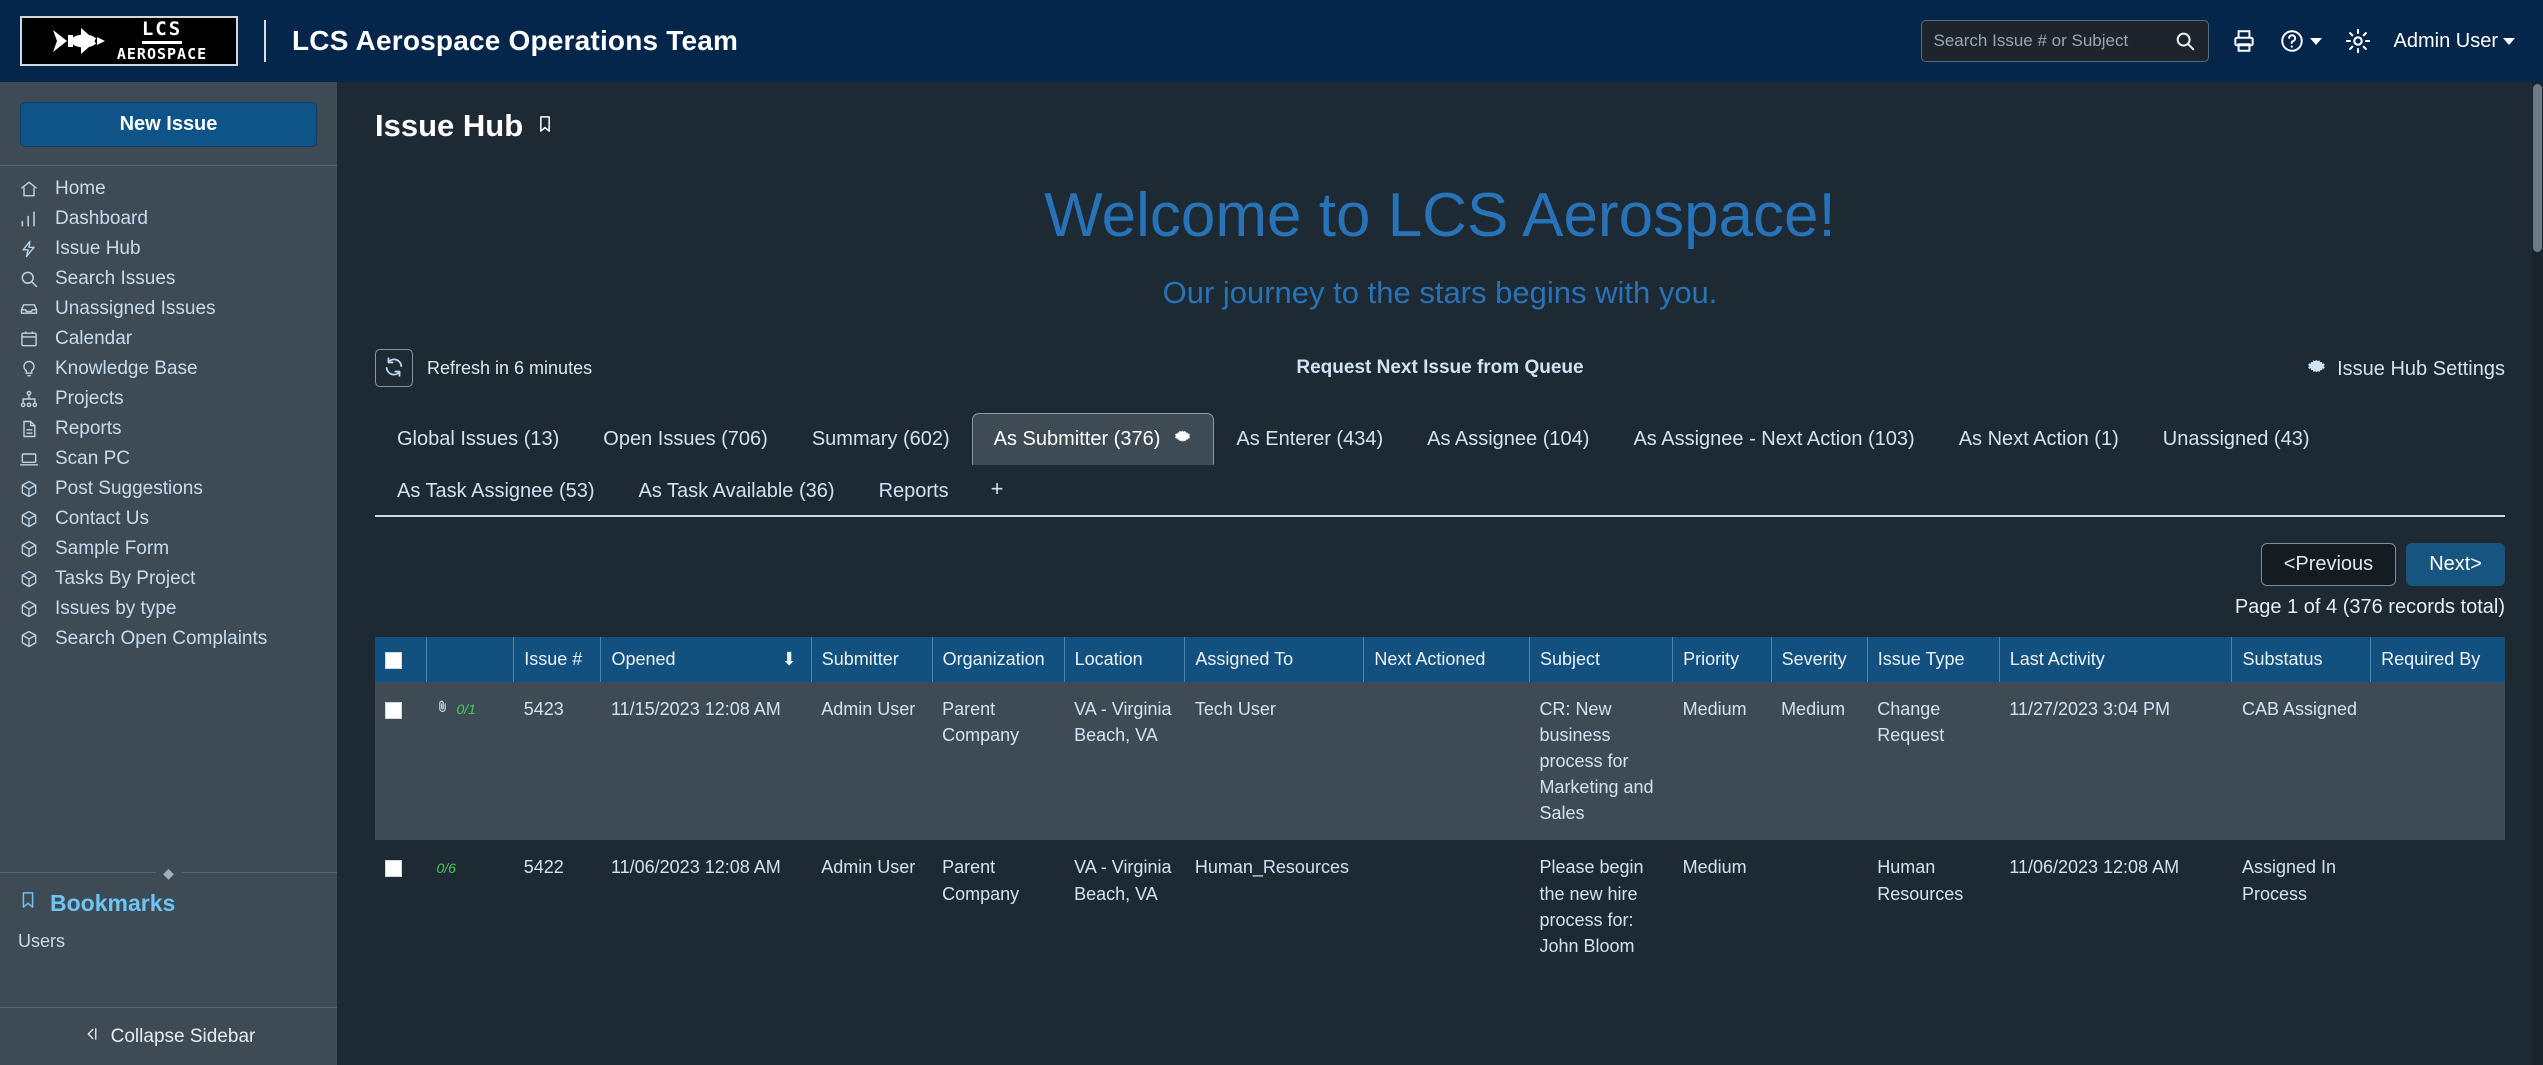 The width and height of the screenshot is (2543, 1065). What do you see at coordinates (1446, 761) in the screenshot?
I see `cell-next-actioned` at bounding box center [1446, 761].